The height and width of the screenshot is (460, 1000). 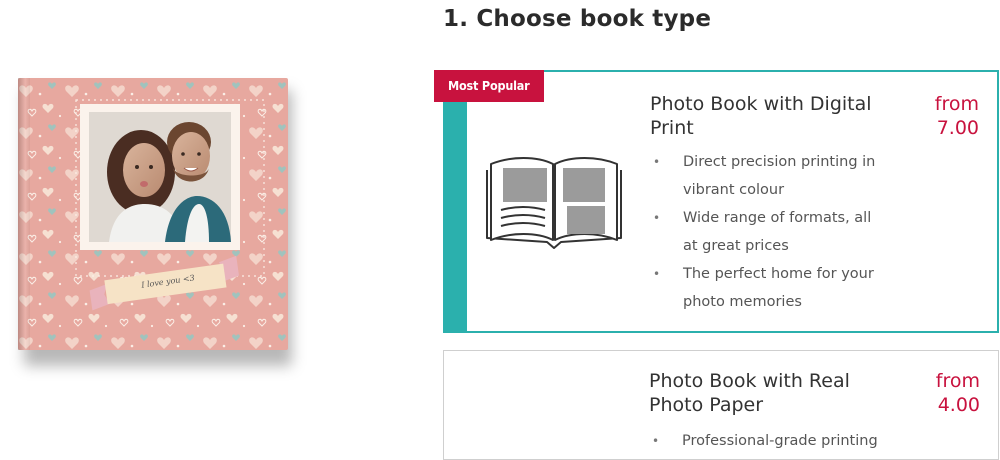 What do you see at coordinates (957, 128) in the screenshot?
I see `price-value: 7.00` at bounding box center [957, 128].